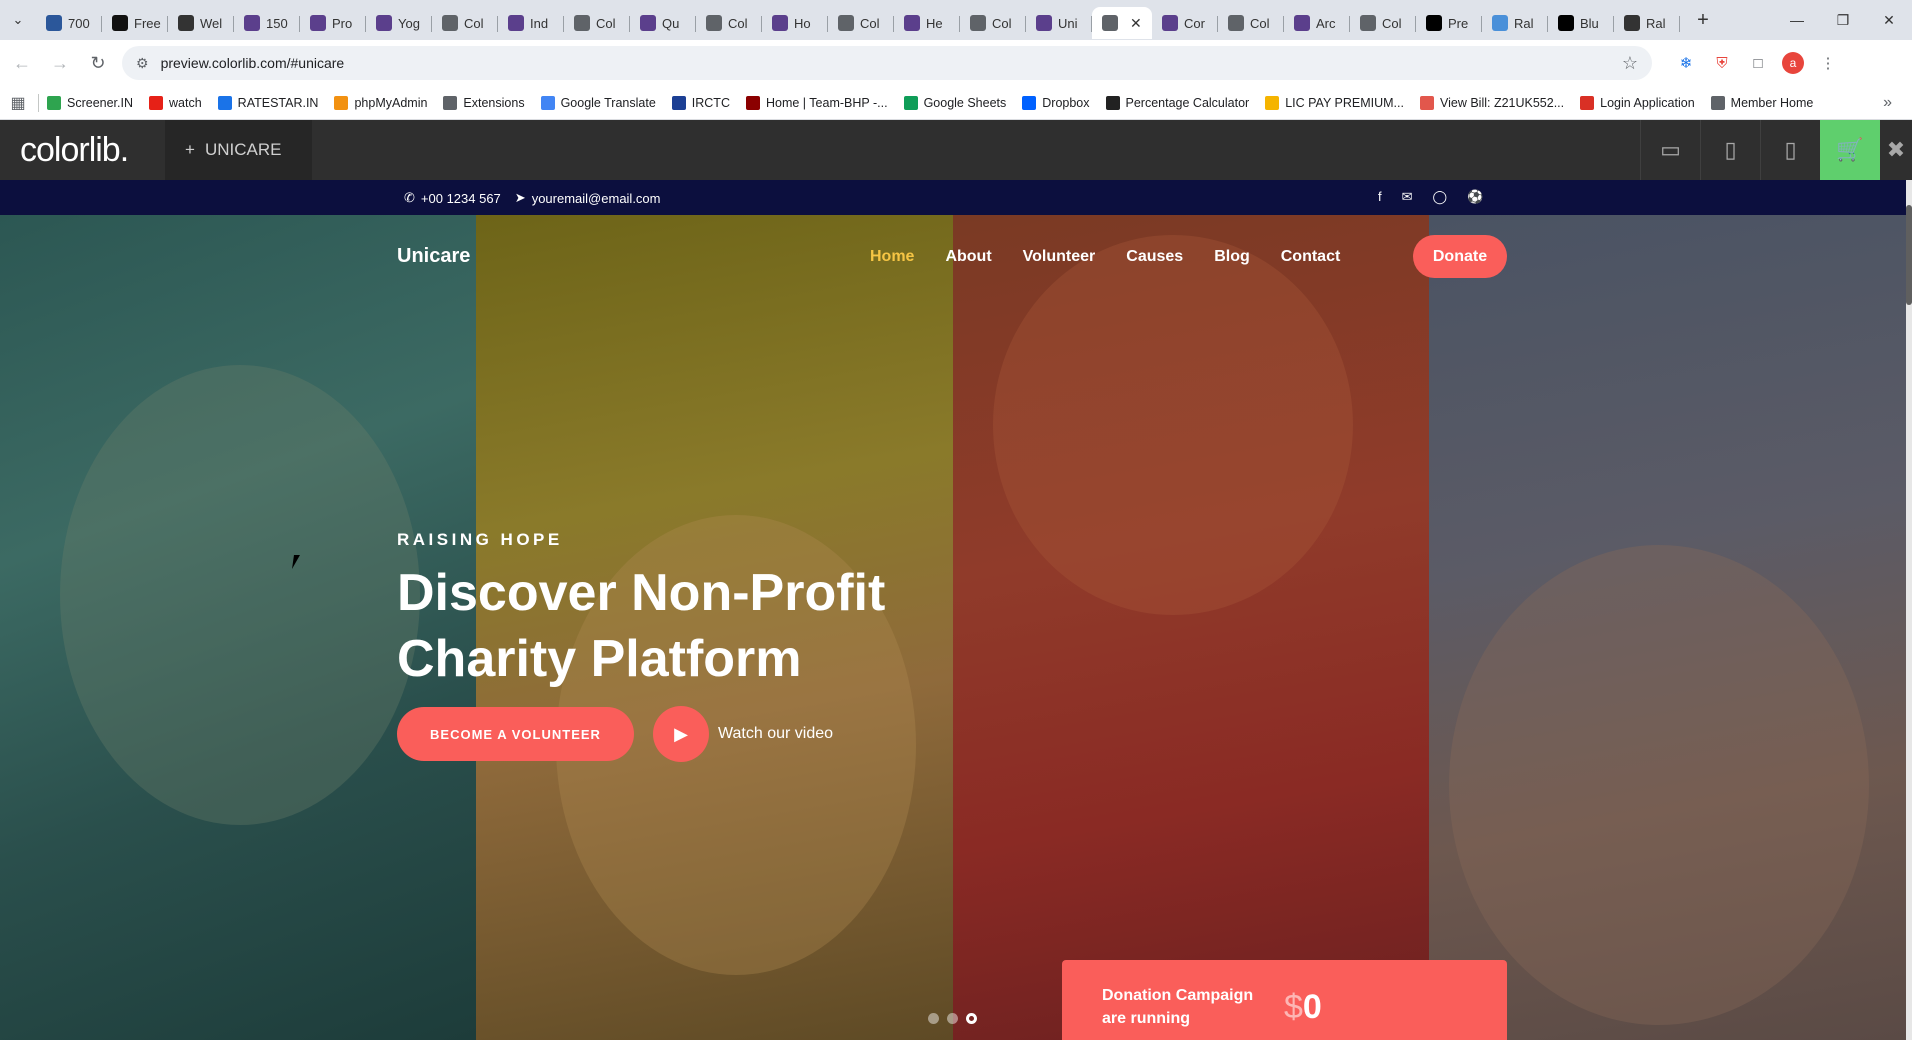  I want to click on browser-tab: Ind, so click(531, 23).